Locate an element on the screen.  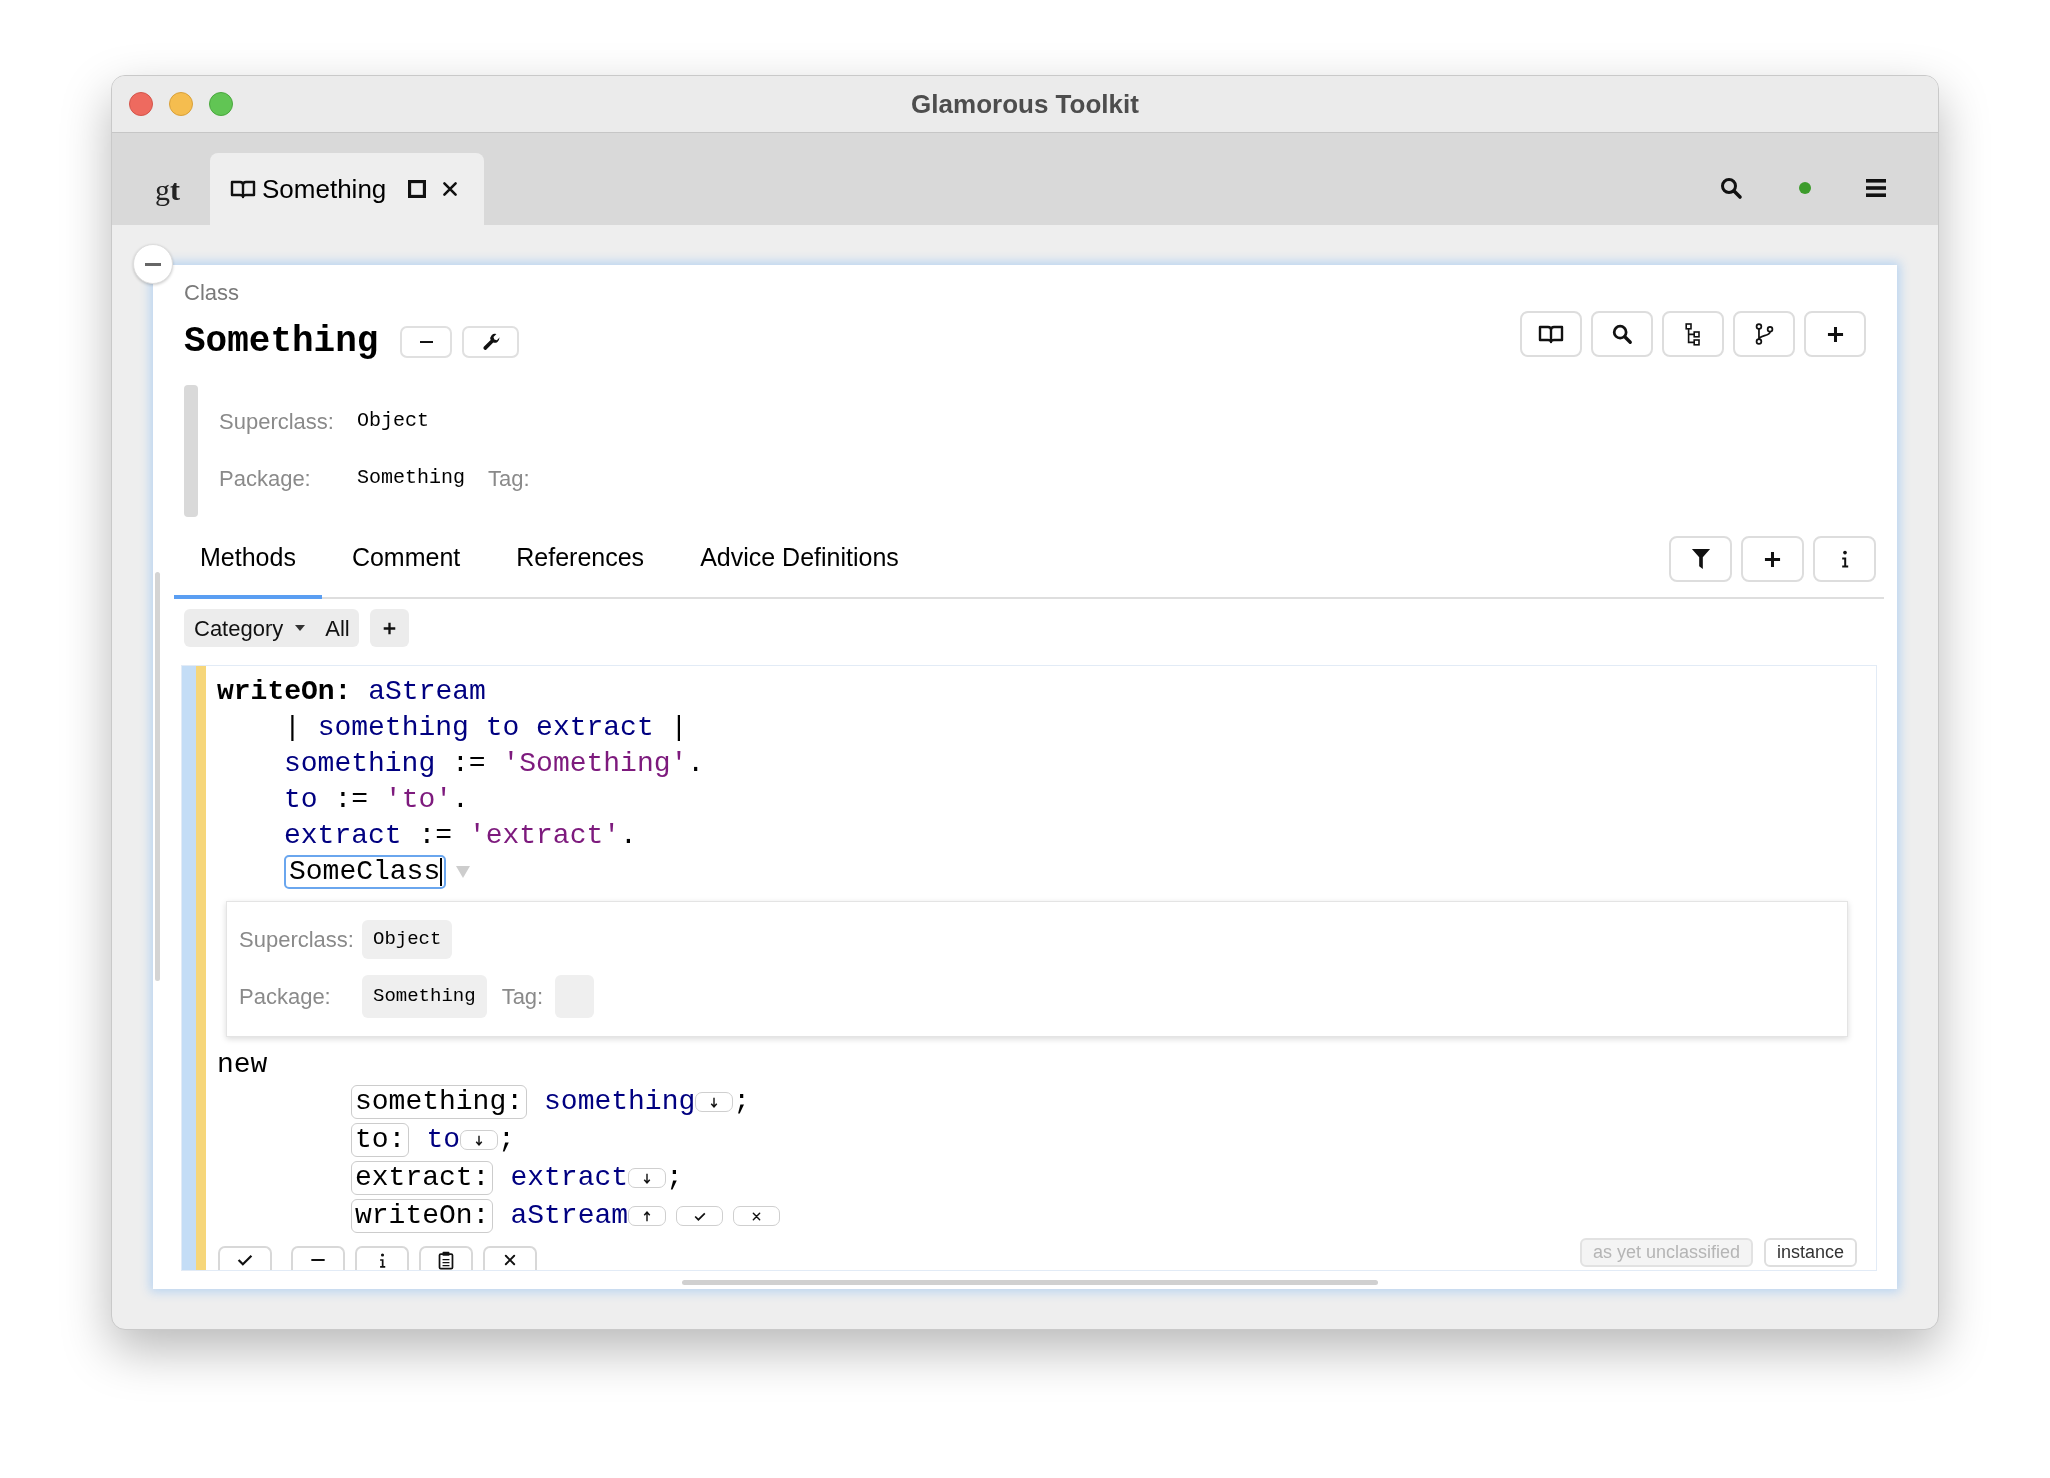
message-keyword: something: is located at coordinates (439, 1102).